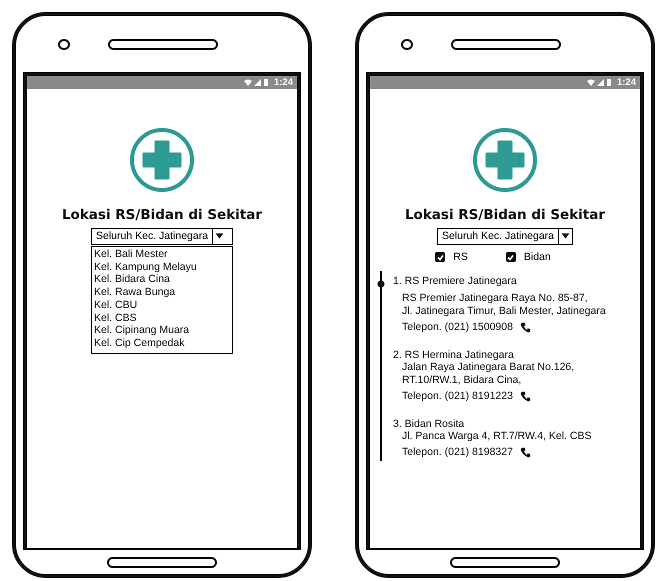 This screenshot has height=581, width=660. What do you see at coordinates (499, 281) in the screenshot?
I see `result-name: 1. RS Premiere Jatinegara` at bounding box center [499, 281].